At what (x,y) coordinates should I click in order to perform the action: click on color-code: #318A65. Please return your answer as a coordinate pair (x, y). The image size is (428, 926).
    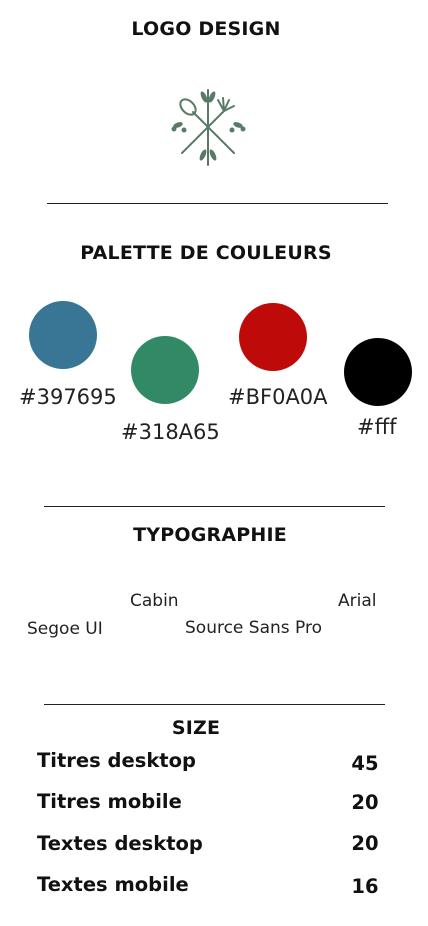
    Looking at the image, I should click on (170, 432).